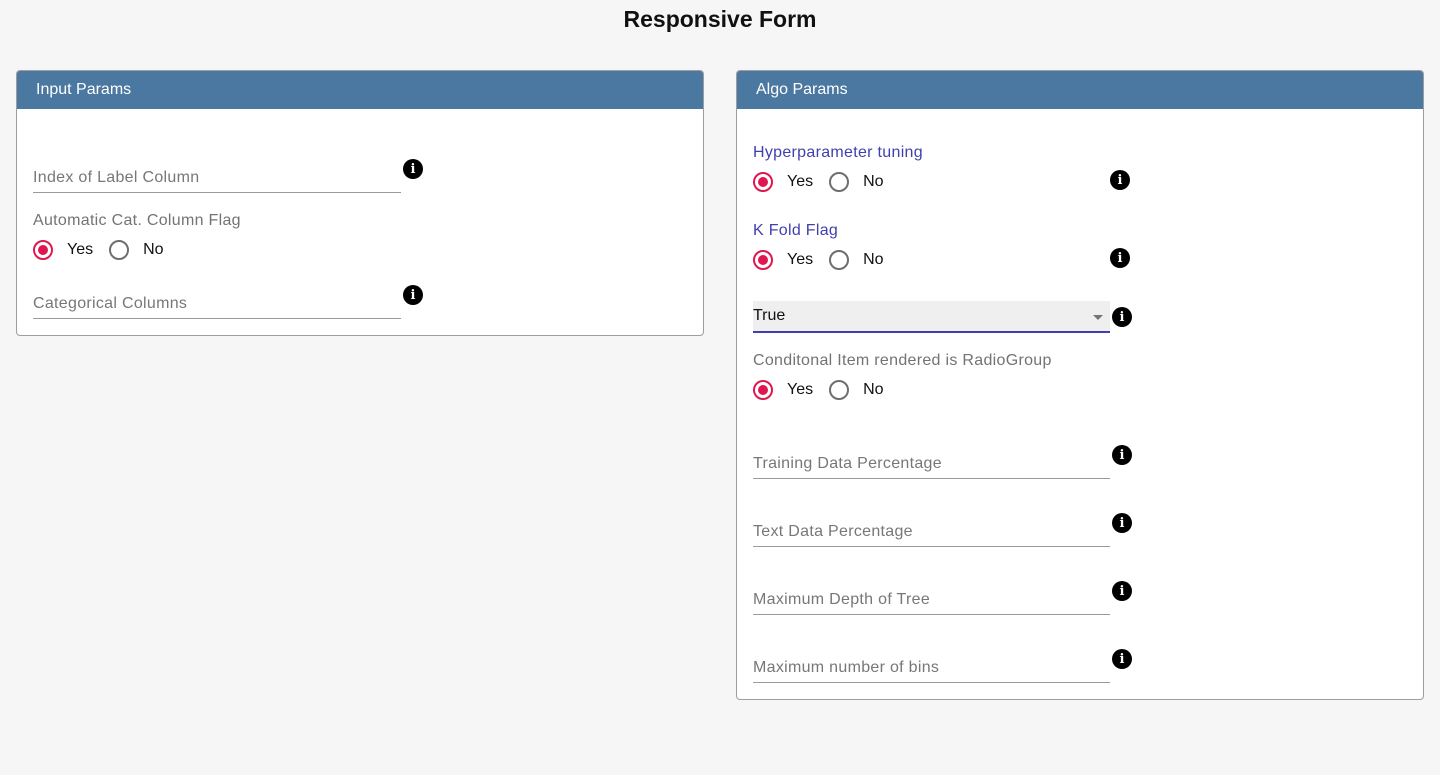 Image resolution: width=1440 pixels, height=775 pixels. What do you see at coordinates (796, 230) in the screenshot?
I see `kfold-label: K Fold Flag` at bounding box center [796, 230].